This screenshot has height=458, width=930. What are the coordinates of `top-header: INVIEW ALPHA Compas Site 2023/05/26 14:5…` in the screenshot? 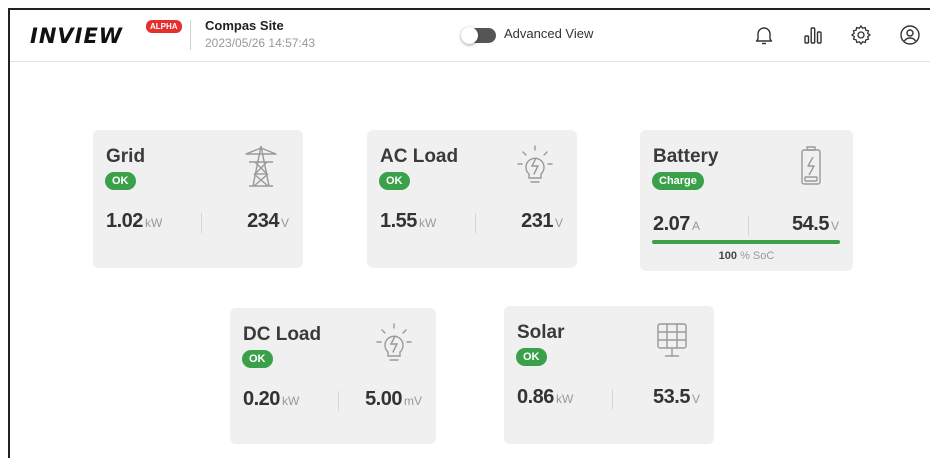 It's located at (470, 36).